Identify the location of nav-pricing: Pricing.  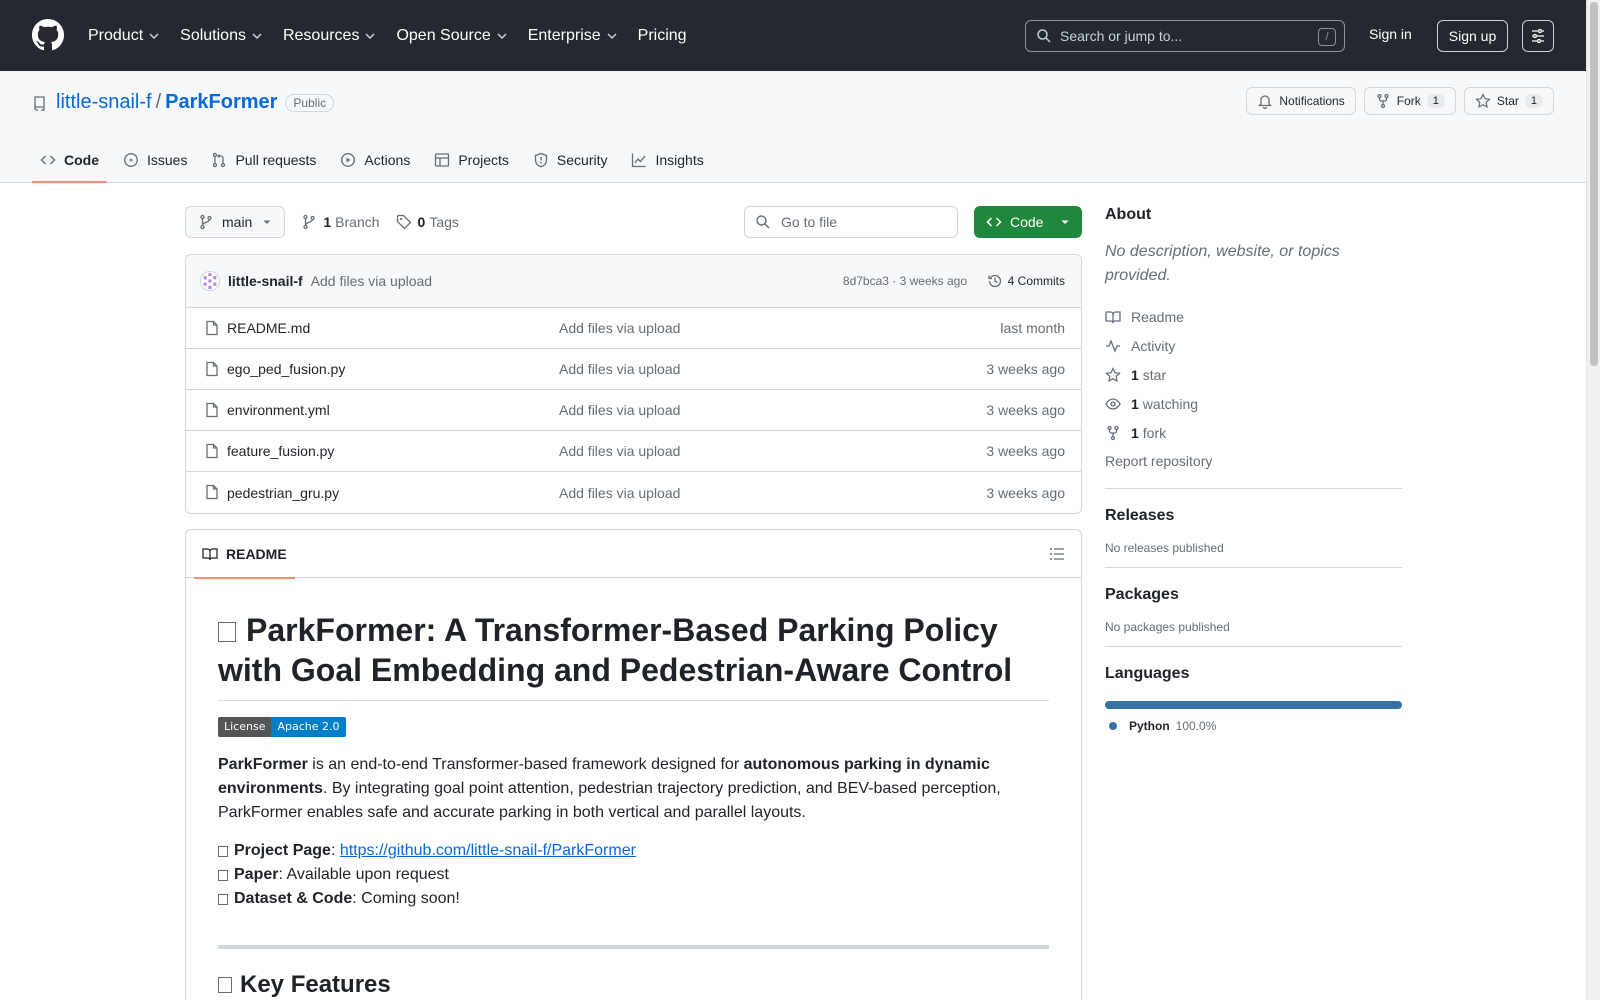
(662, 36).